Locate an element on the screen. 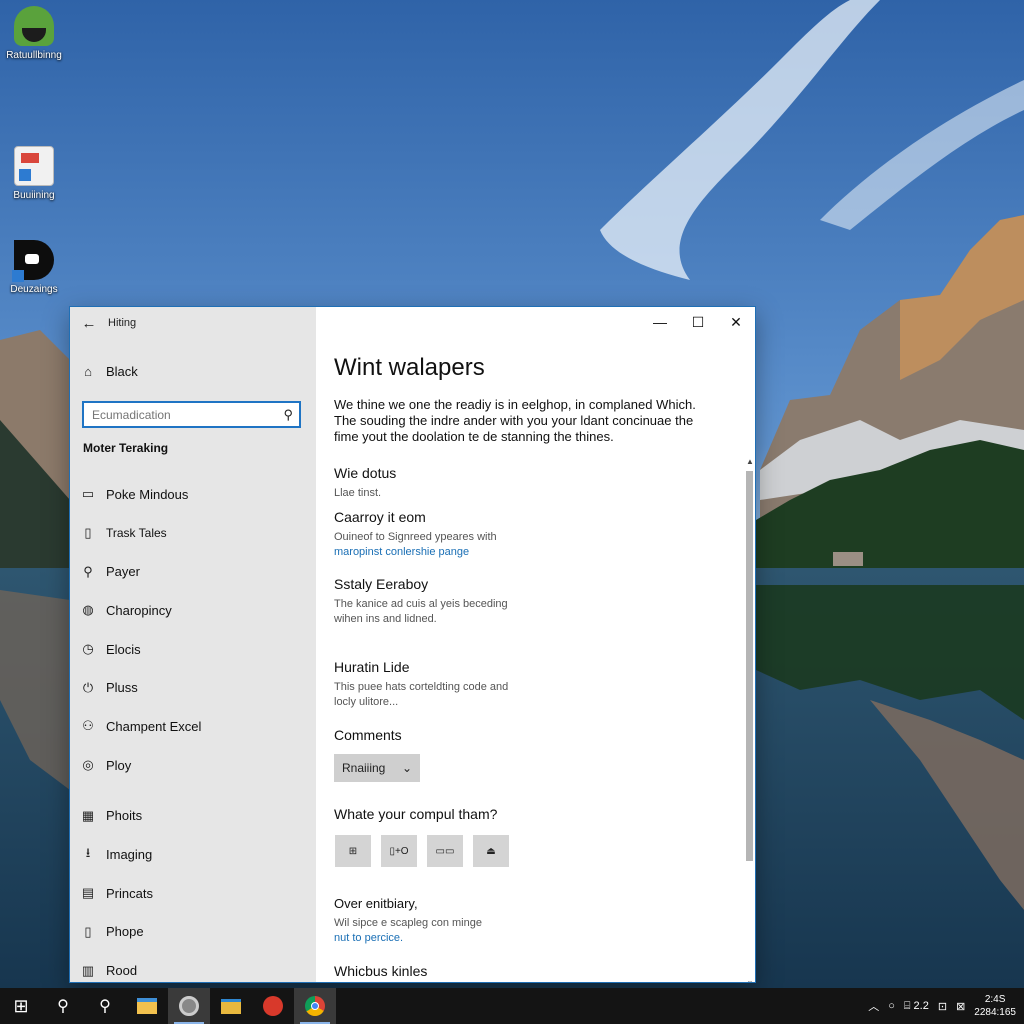 The image size is (1024, 1024). nav-item-label: Payer is located at coordinates (123, 572).